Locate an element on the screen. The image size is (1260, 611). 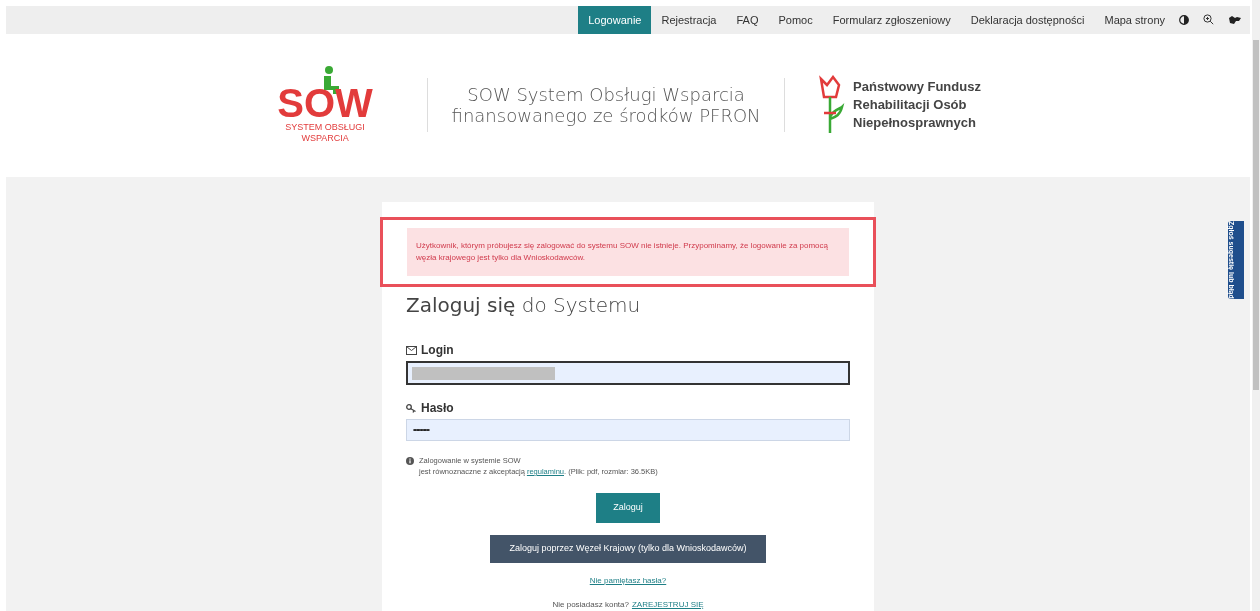
nav-link: Mapa strony is located at coordinates (1134, 19).